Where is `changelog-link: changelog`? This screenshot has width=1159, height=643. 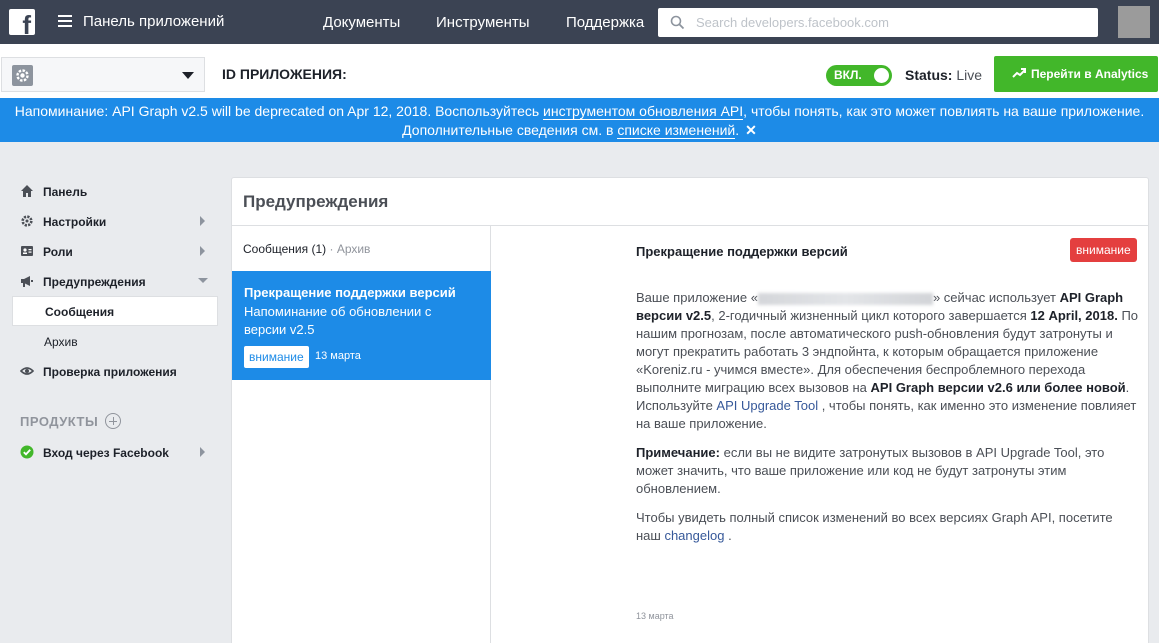 changelog-link: changelog is located at coordinates (694, 535).